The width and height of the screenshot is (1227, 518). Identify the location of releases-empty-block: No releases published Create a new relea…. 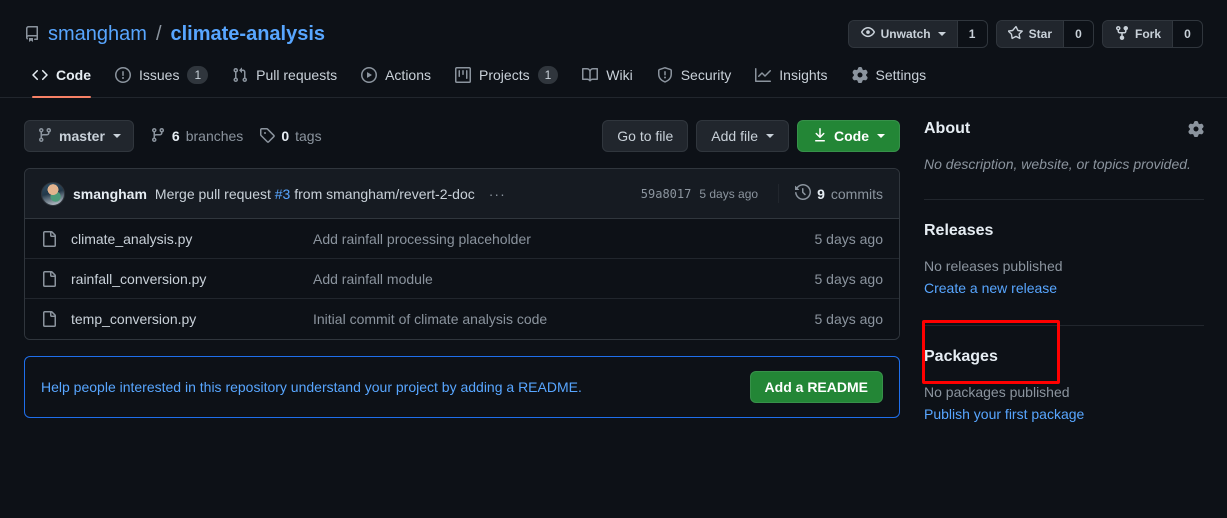
(1064, 277).